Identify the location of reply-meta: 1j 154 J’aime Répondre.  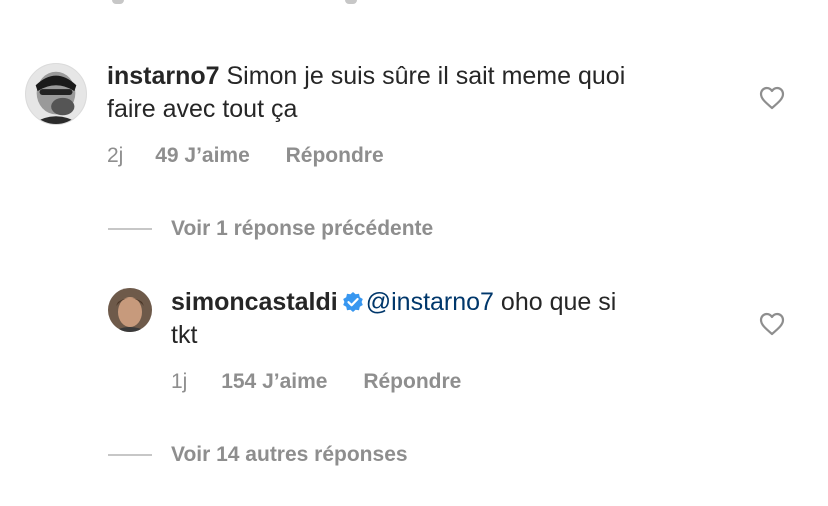
(316, 382).